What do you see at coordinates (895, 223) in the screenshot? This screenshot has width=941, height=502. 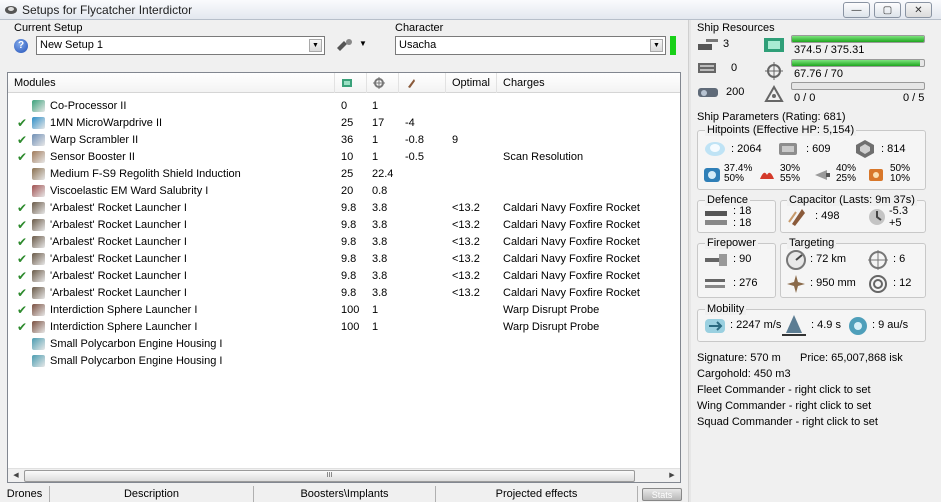 I see `capacitor-recharge-value: +5` at bounding box center [895, 223].